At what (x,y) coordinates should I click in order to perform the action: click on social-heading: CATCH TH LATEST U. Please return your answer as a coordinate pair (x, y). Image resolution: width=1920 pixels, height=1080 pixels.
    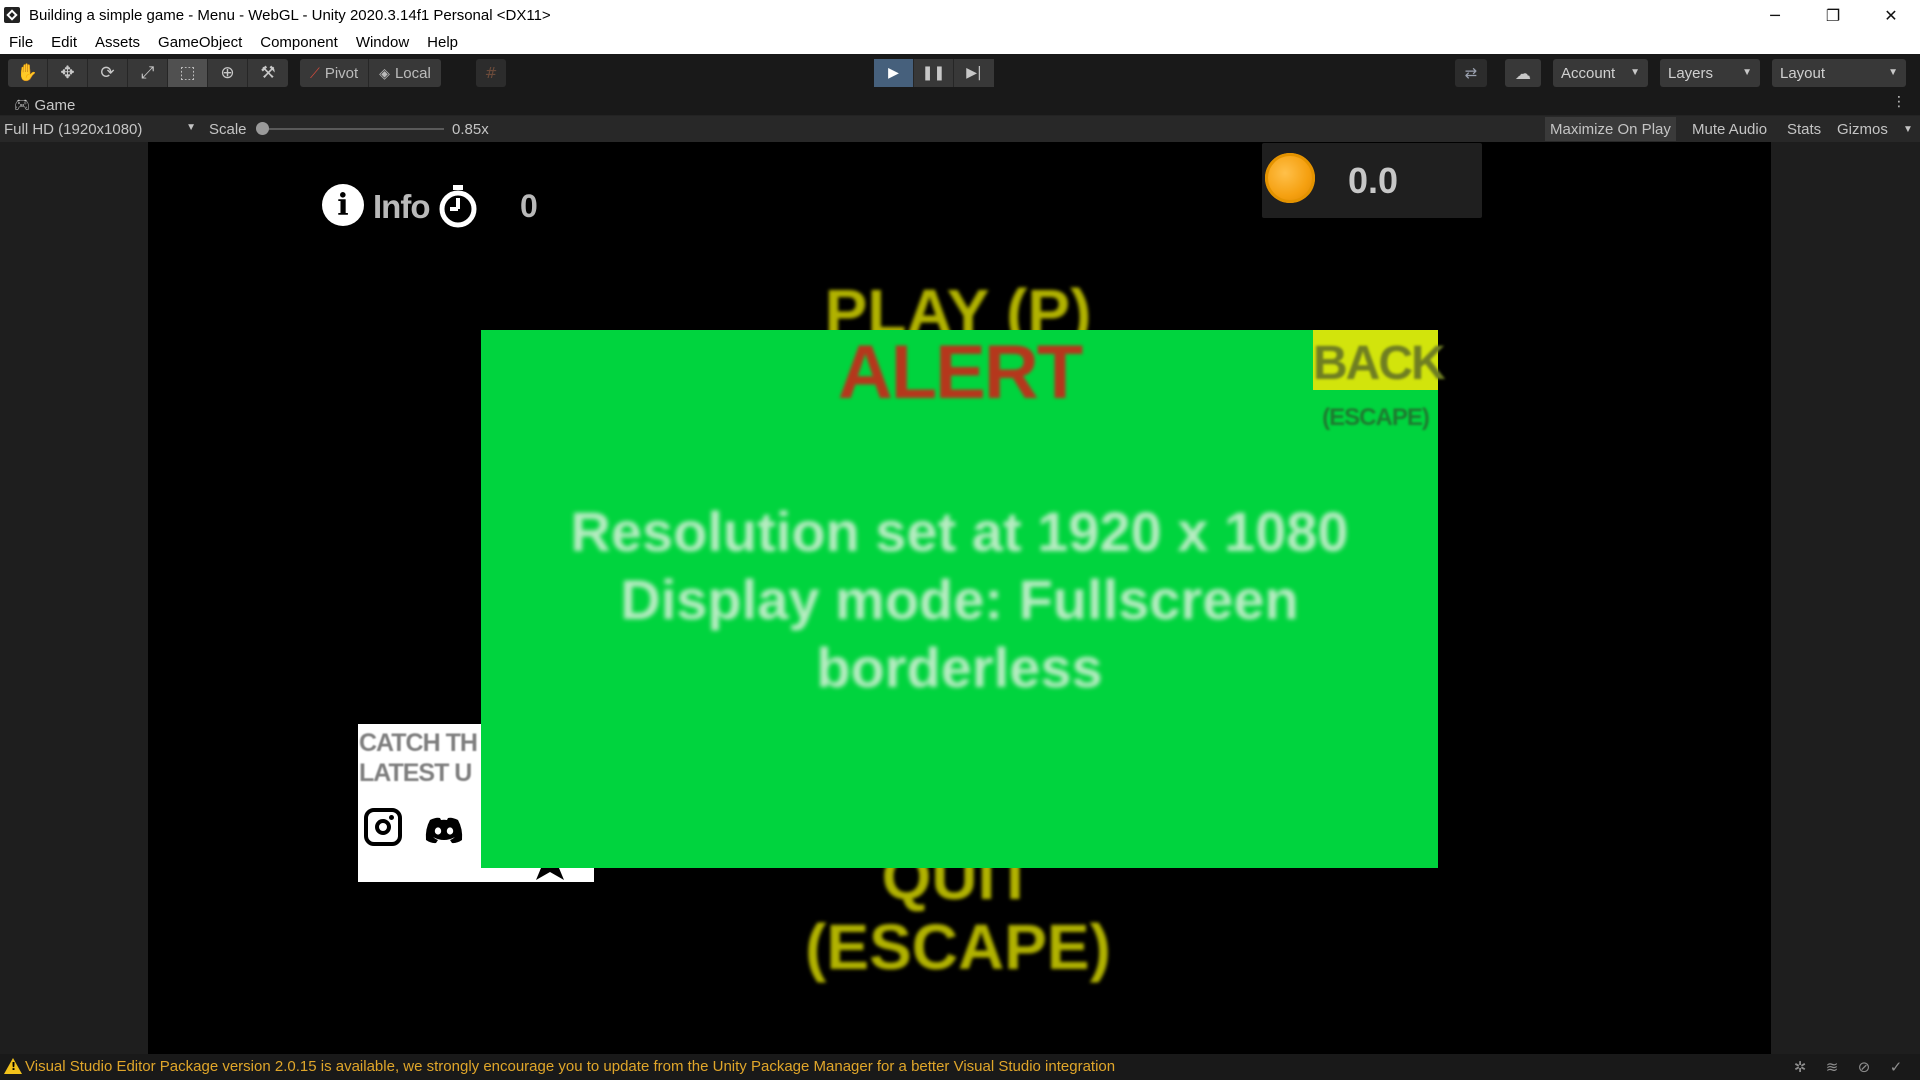
    Looking at the image, I should click on (418, 758).